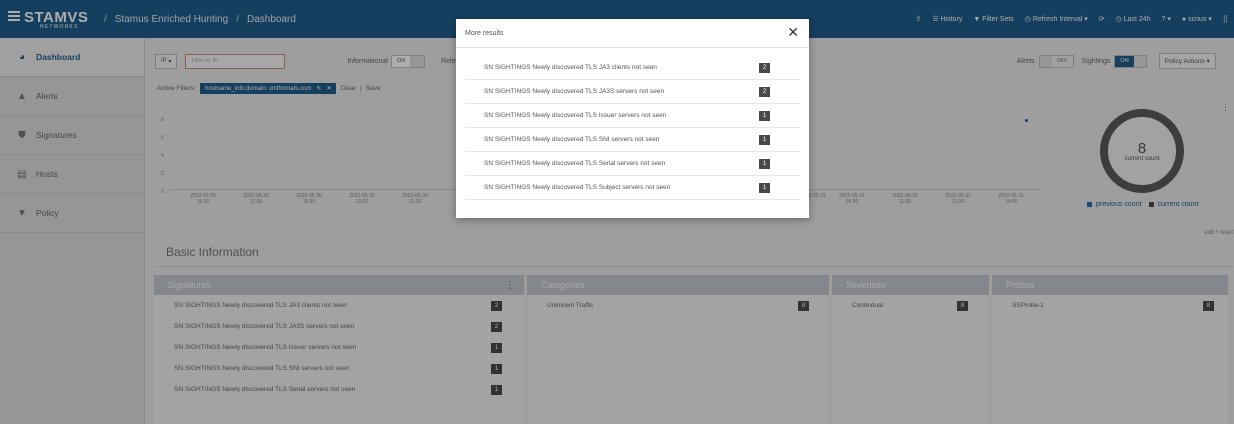 The width and height of the screenshot is (1234, 424). What do you see at coordinates (632, 33) in the screenshot?
I see `modal-header: More results ✕` at bounding box center [632, 33].